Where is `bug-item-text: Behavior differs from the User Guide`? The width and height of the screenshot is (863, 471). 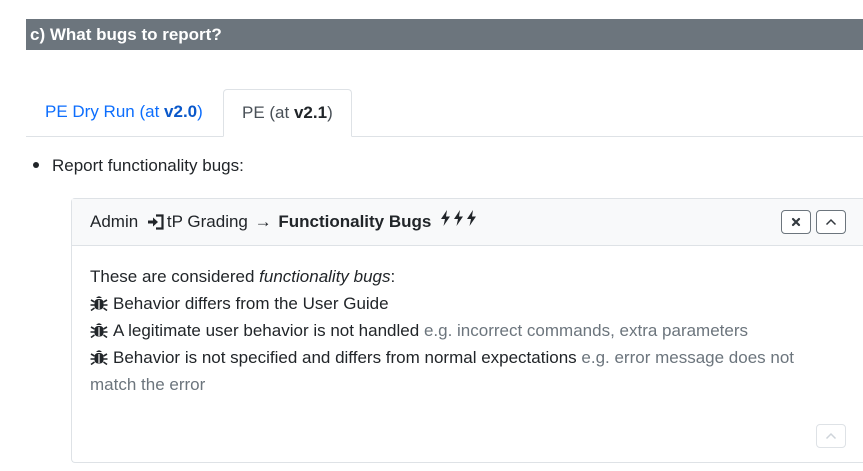 bug-item-text: Behavior differs from the User Guide is located at coordinates (251, 303).